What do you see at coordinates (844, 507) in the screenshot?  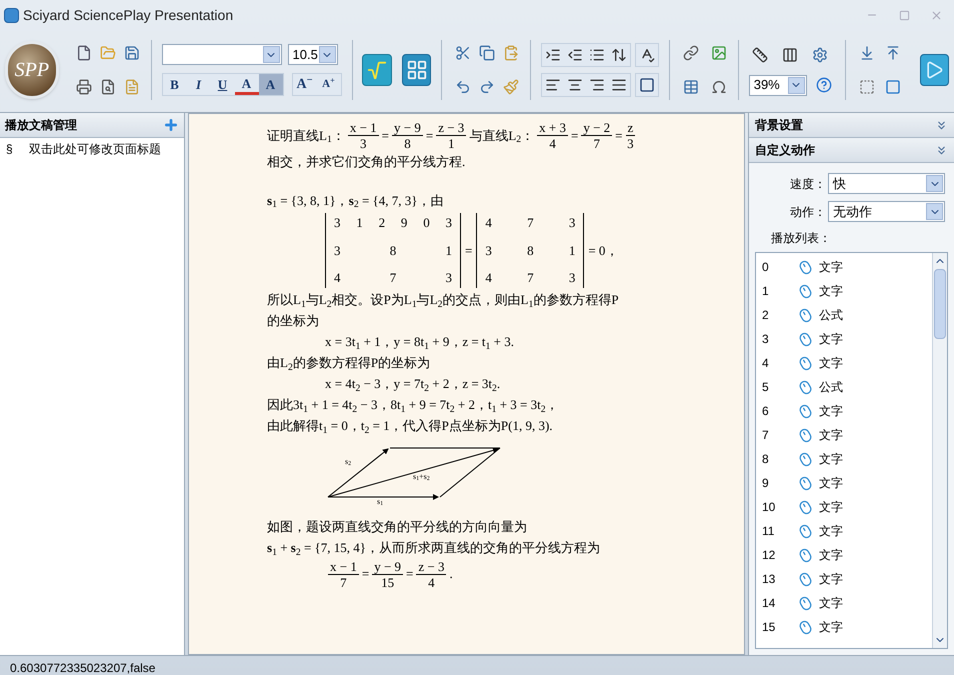 I see `playlist-item: 10 文字` at bounding box center [844, 507].